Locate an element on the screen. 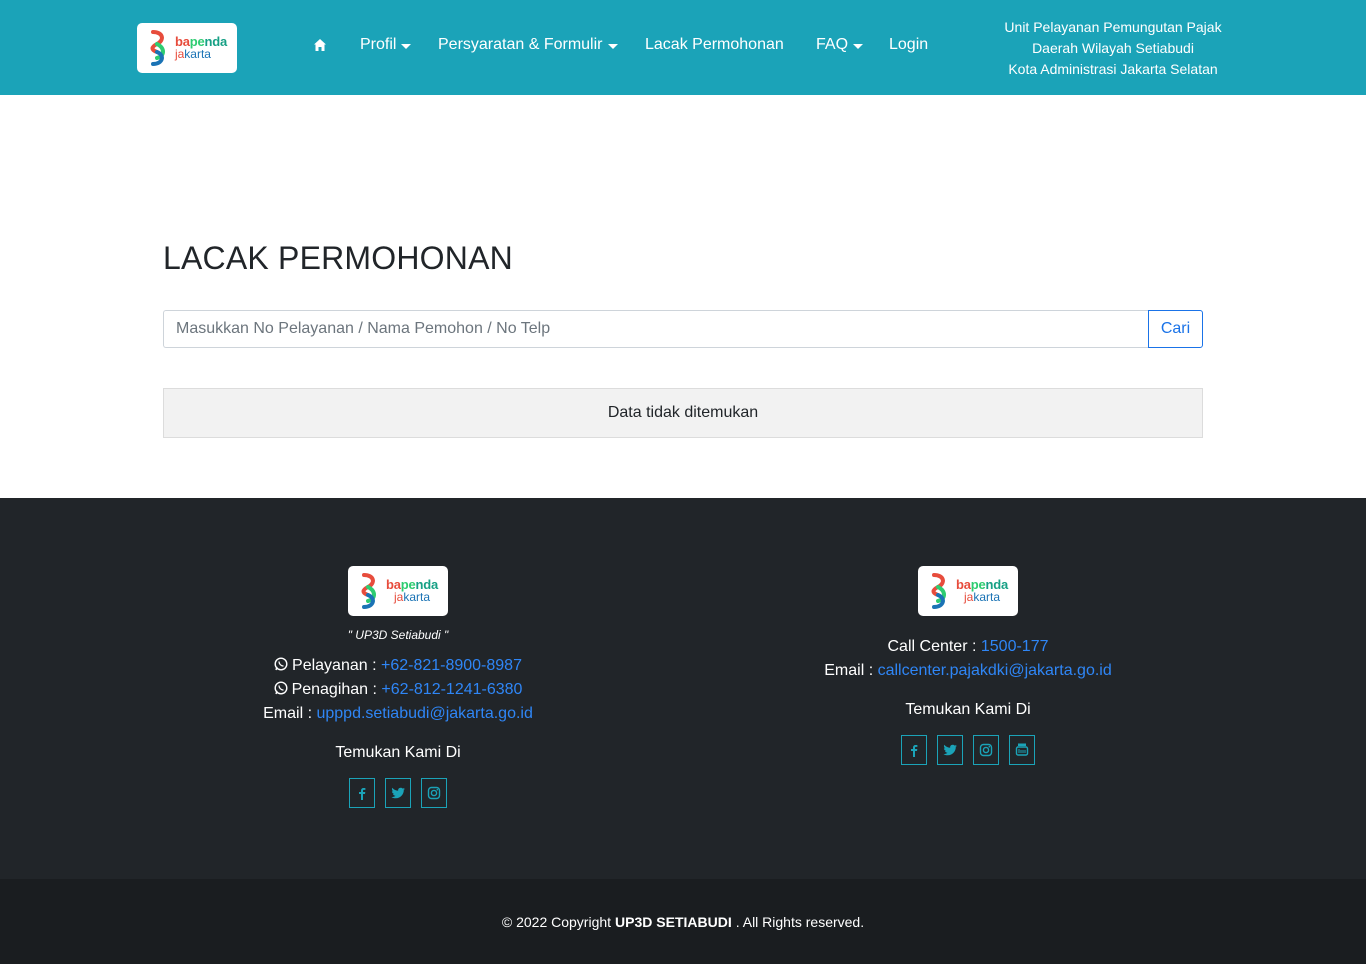 The height and width of the screenshot is (964, 1366). email-link-right: callcenter.pajakdki@jakarta.go.id is located at coordinates (995, 670).